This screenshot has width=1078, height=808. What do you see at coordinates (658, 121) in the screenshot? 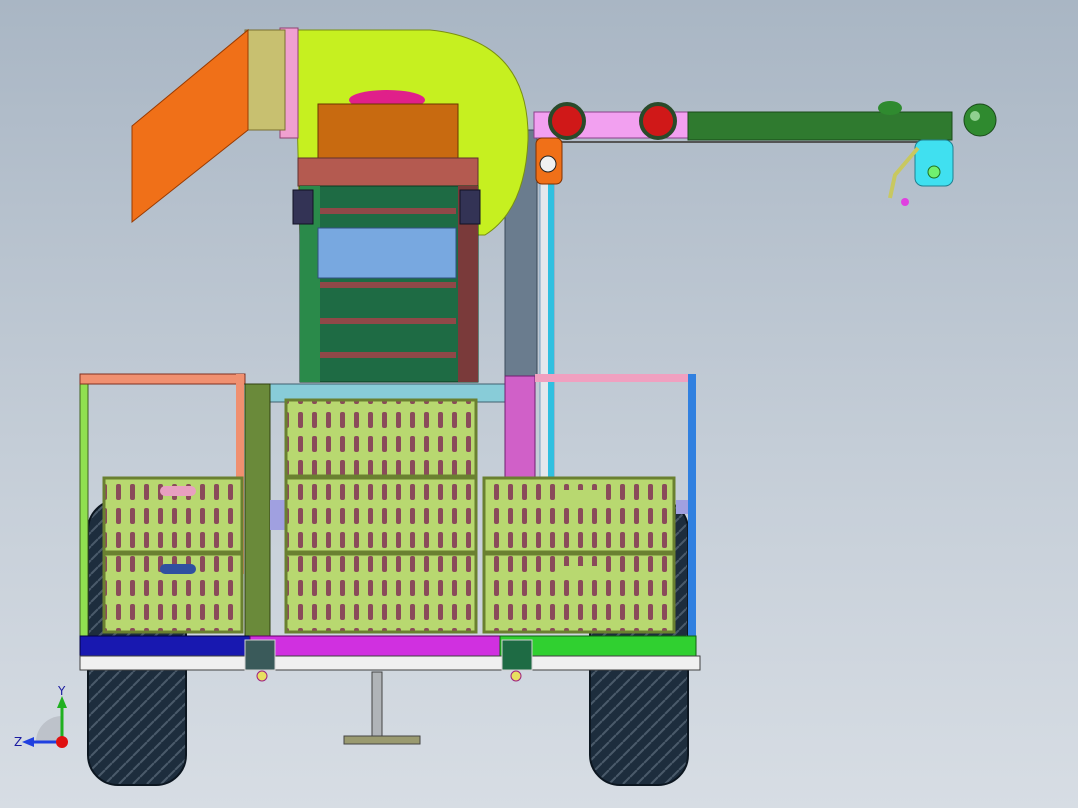
I see `right-lamp` at bounding box center [658, 121].